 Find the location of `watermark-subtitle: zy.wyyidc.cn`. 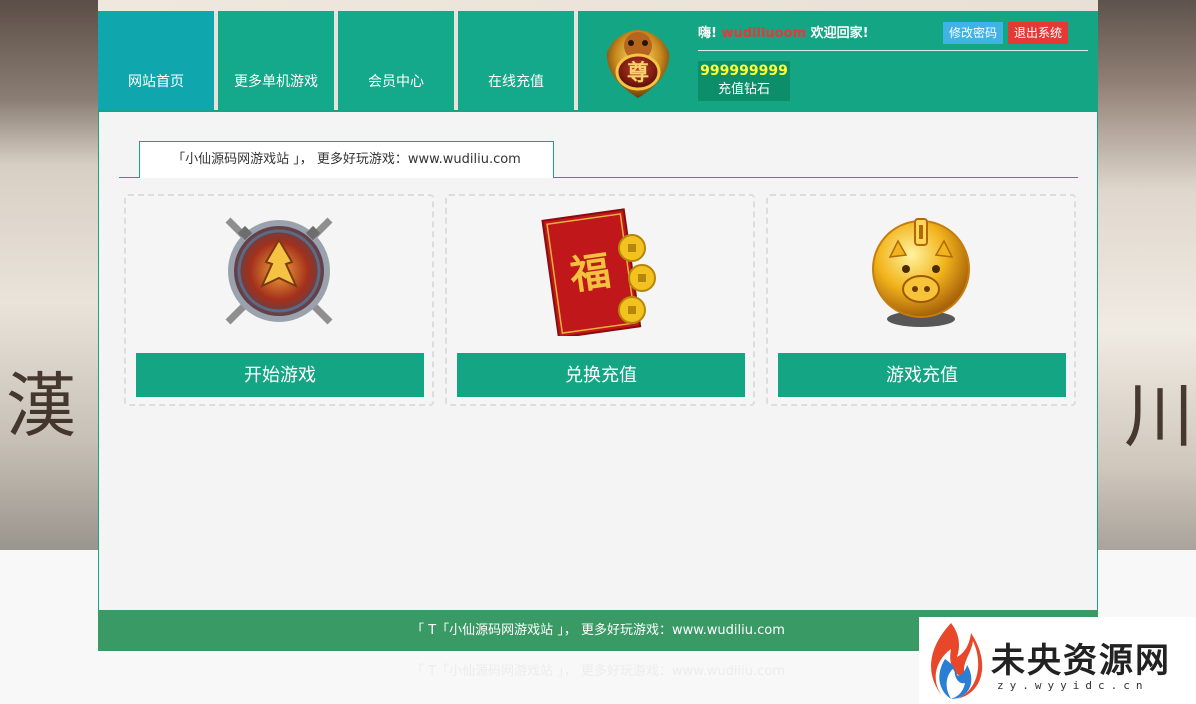

watermark-subtitle: zy.wyyidc.cn is located at coordinates (1073, 685).